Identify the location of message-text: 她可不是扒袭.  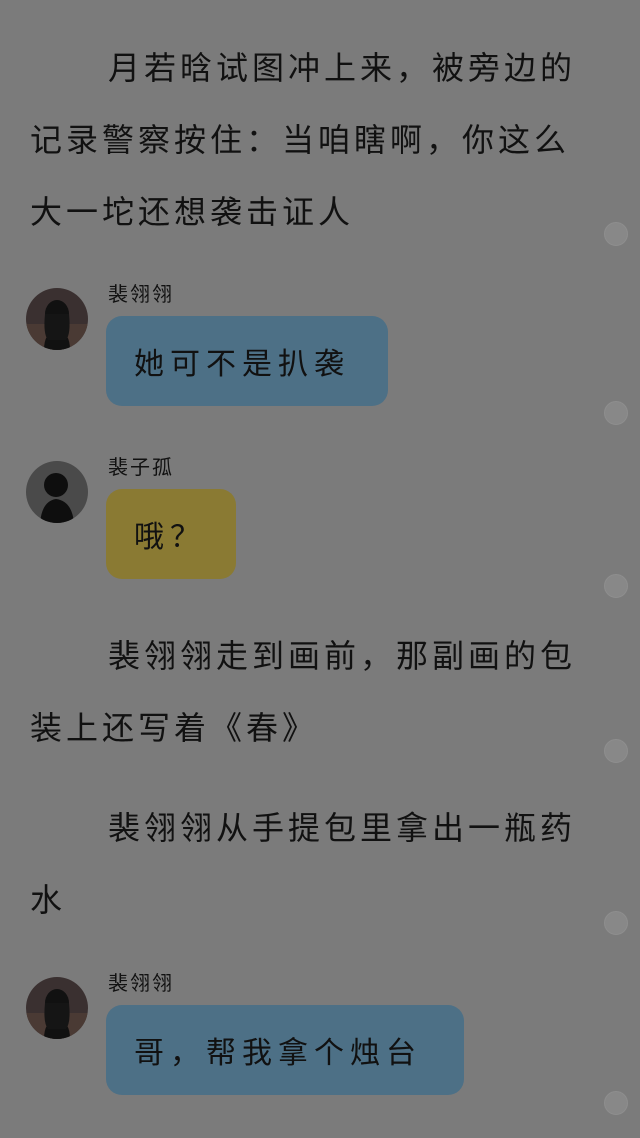
(242, 364).